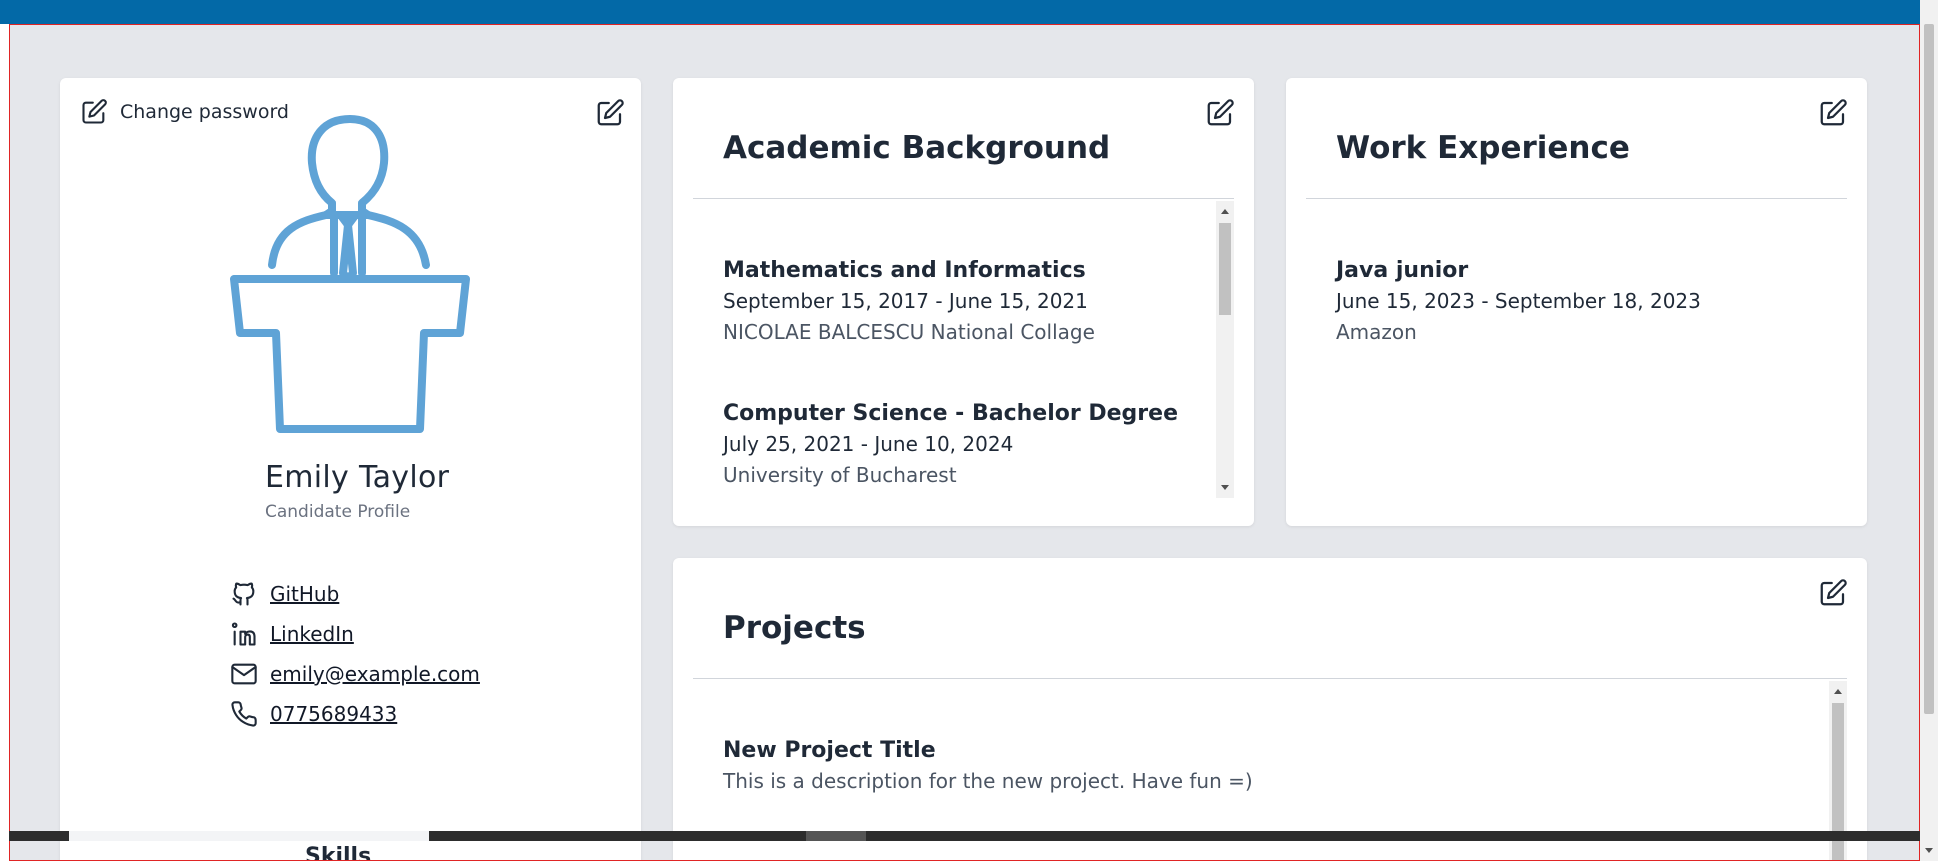 This screenshot has height=861, width=1938. Describe the element at coordinates (243, 634) in the screenshot. I see `linkedin-icon` at that location.